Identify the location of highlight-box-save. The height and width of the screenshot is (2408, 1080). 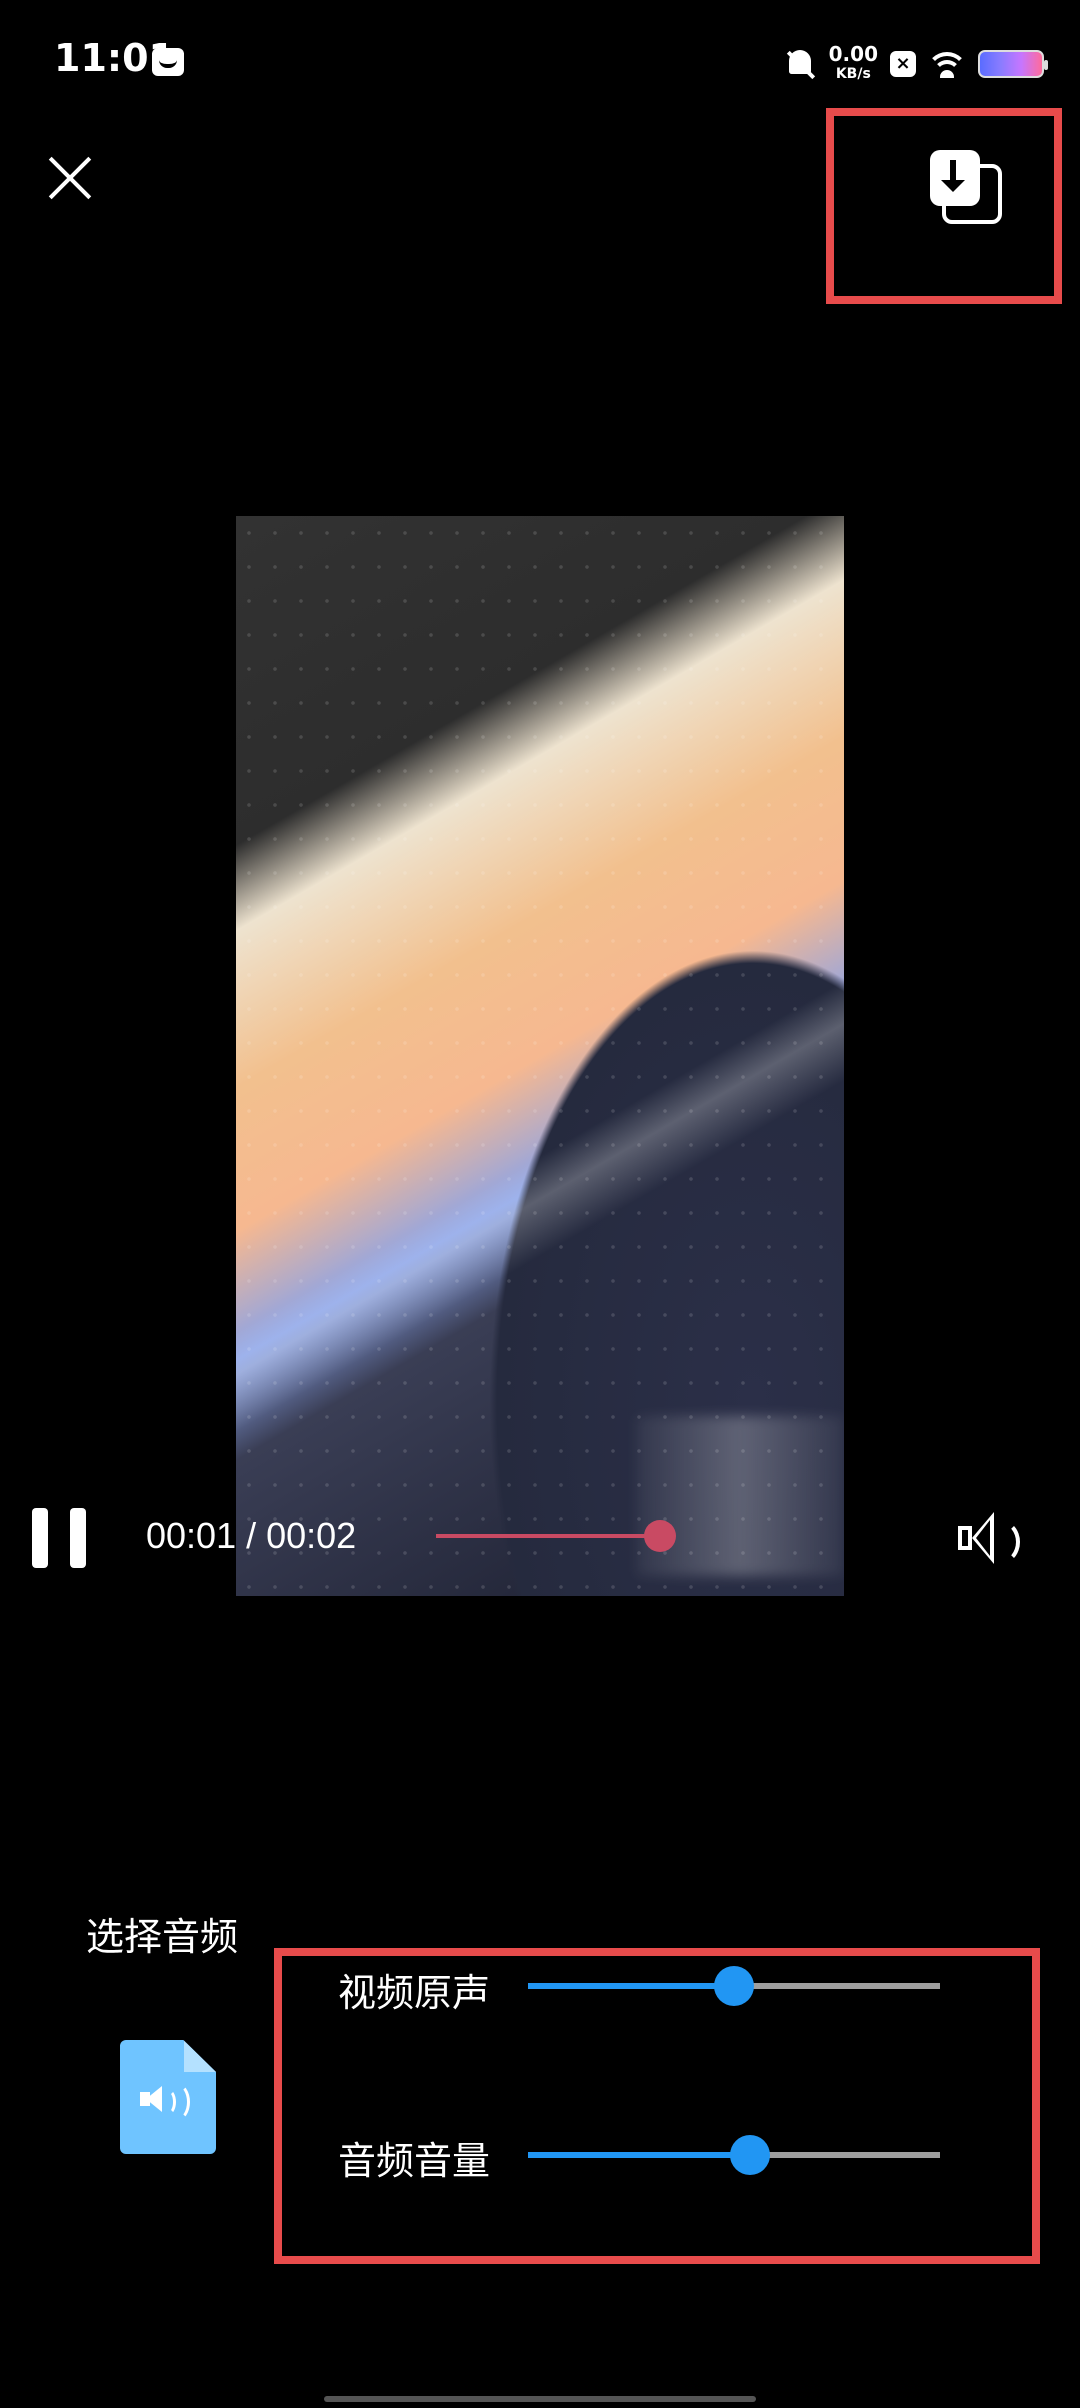
(944, 206).